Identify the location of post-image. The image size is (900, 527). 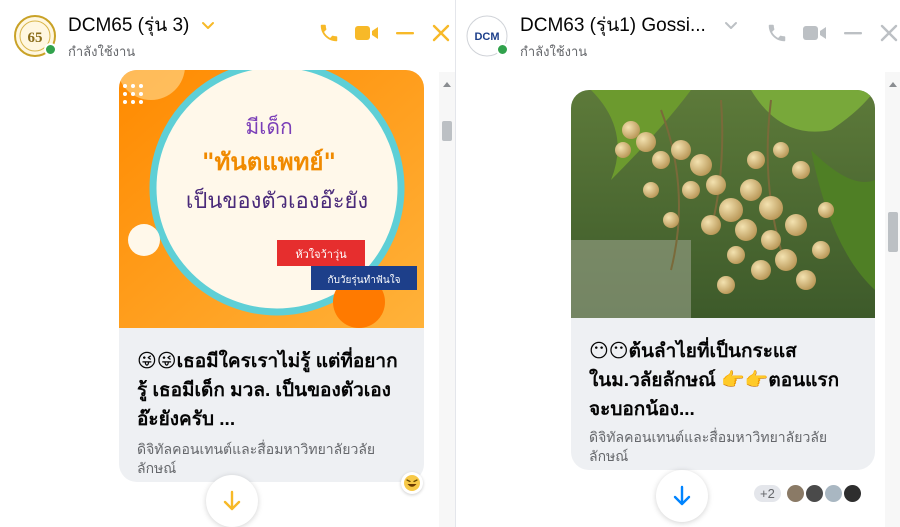
(723, 204).